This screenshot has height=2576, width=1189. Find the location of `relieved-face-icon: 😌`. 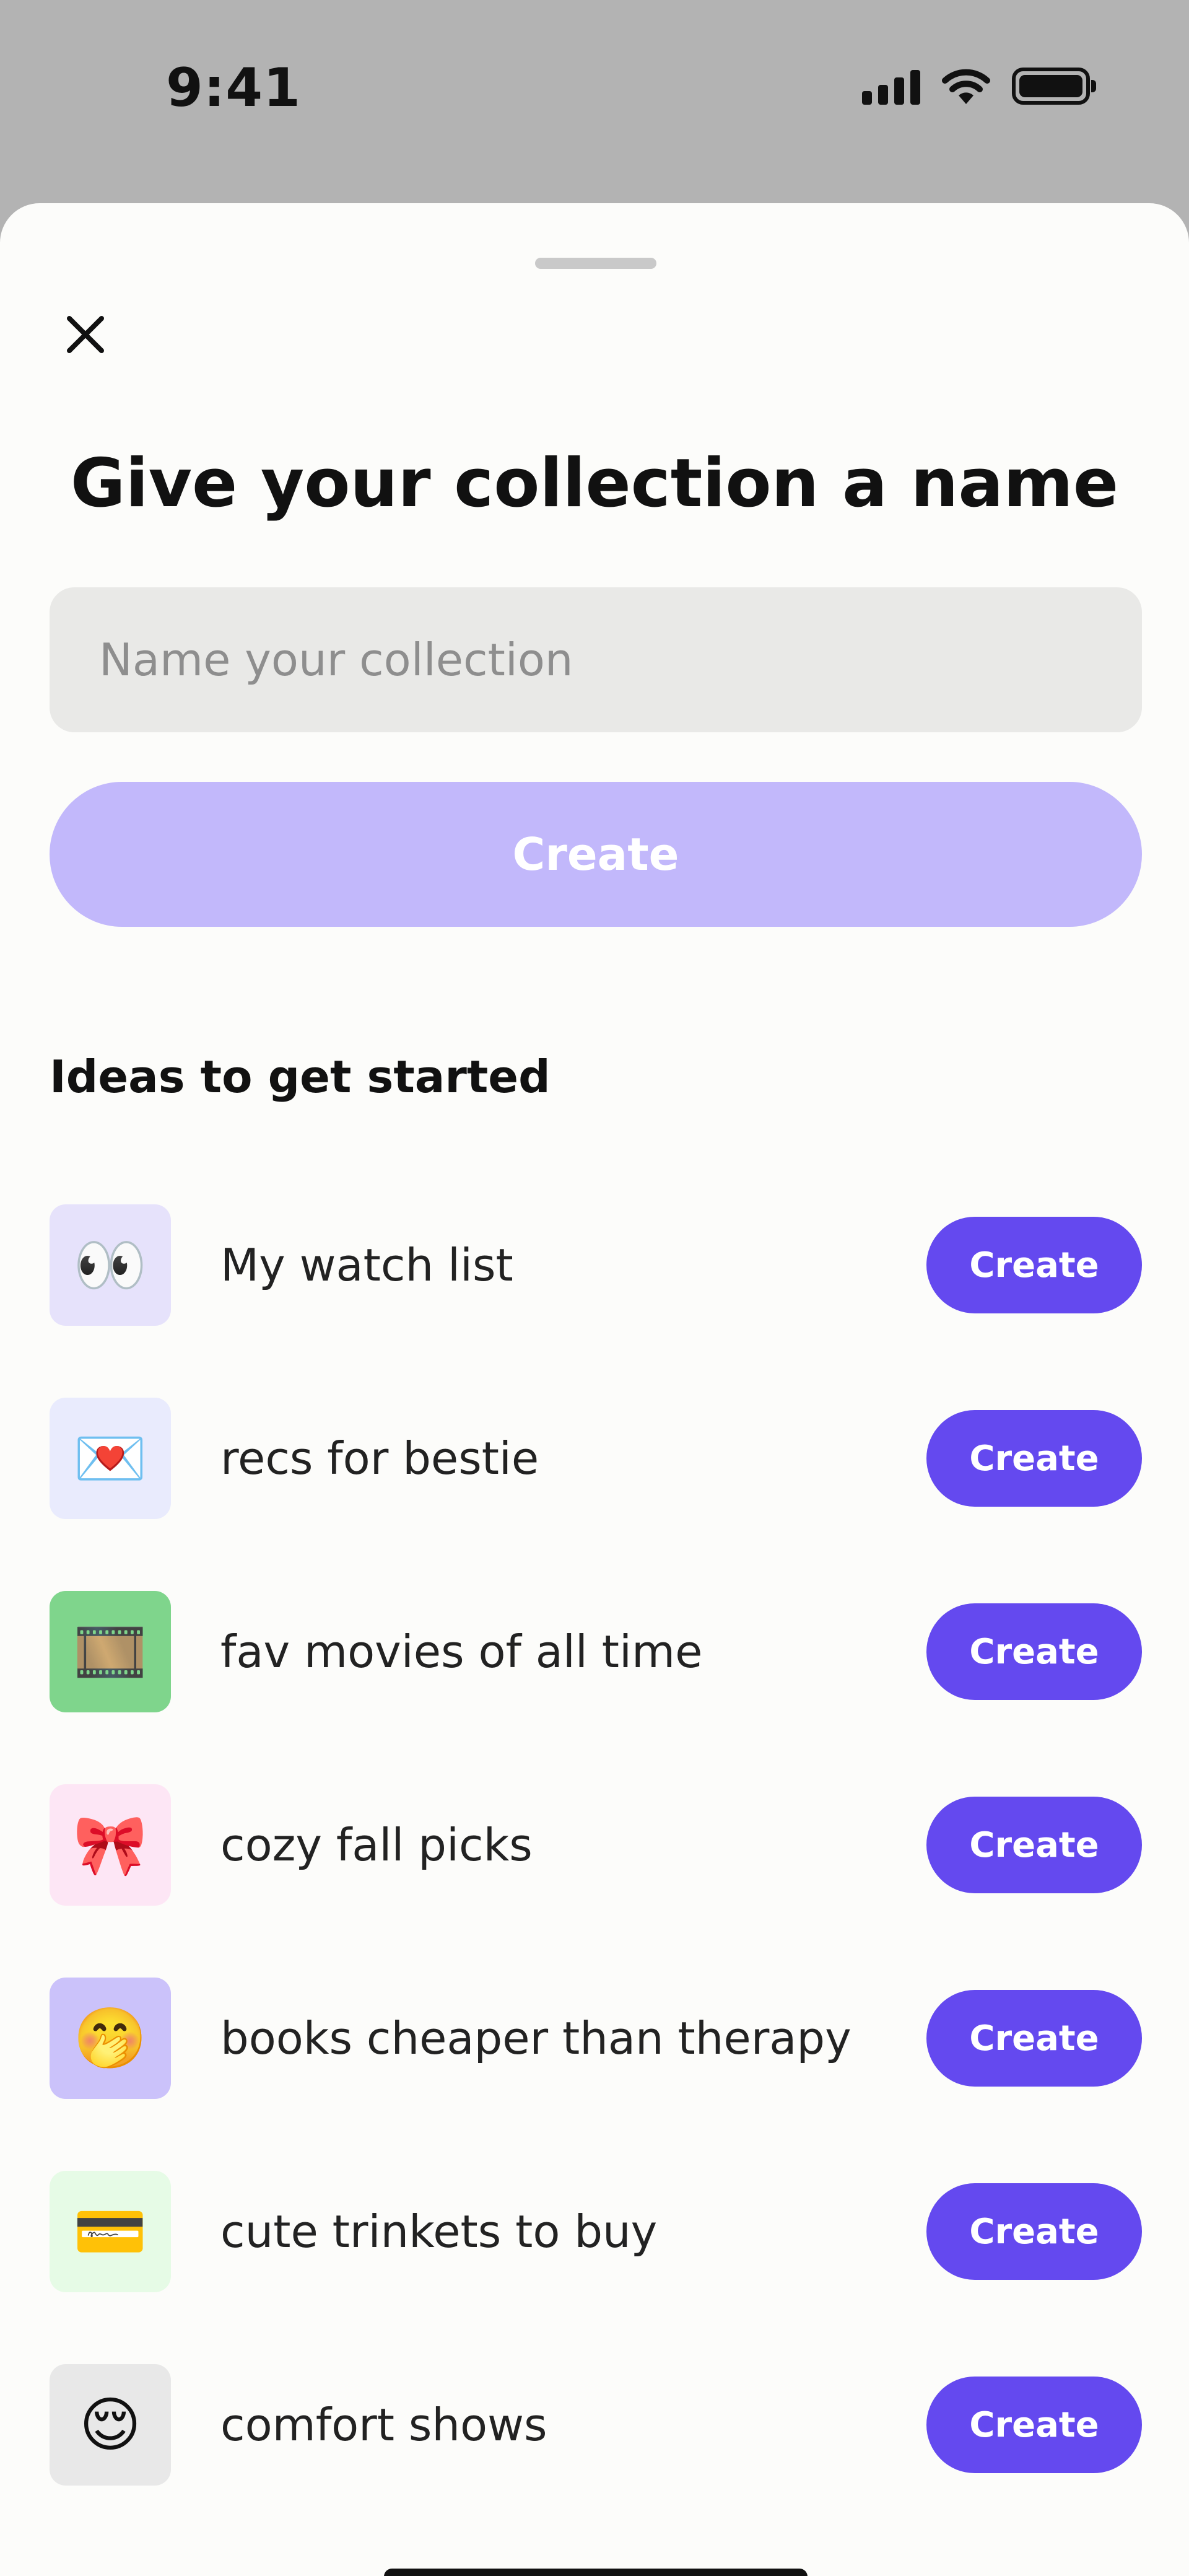

relieved-face-icon: 😌 is located at coordinates (110, 2425).